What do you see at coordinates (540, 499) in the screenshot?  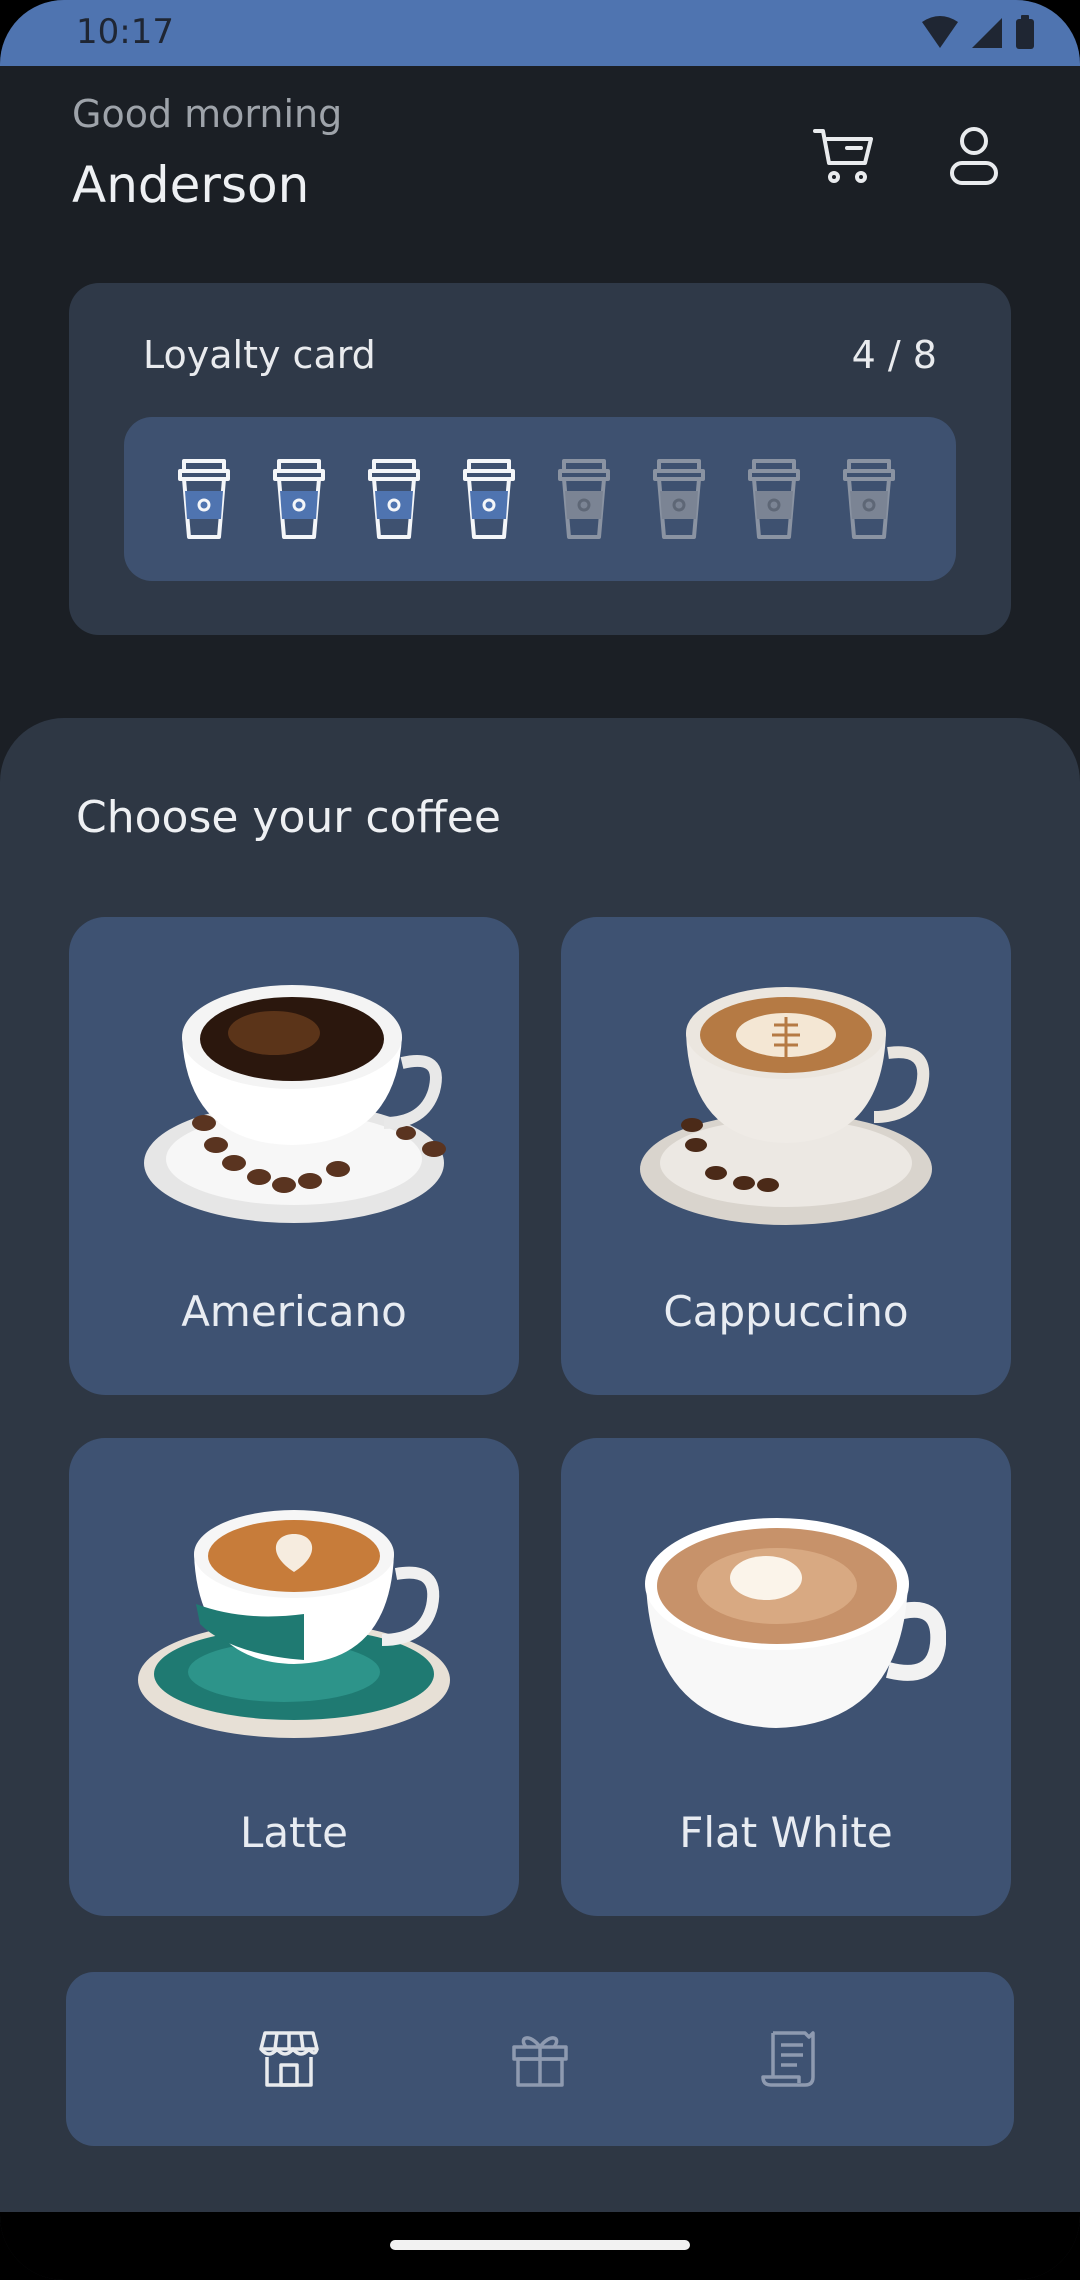 I see `stamp-tray` at bounding box center [540, 499].